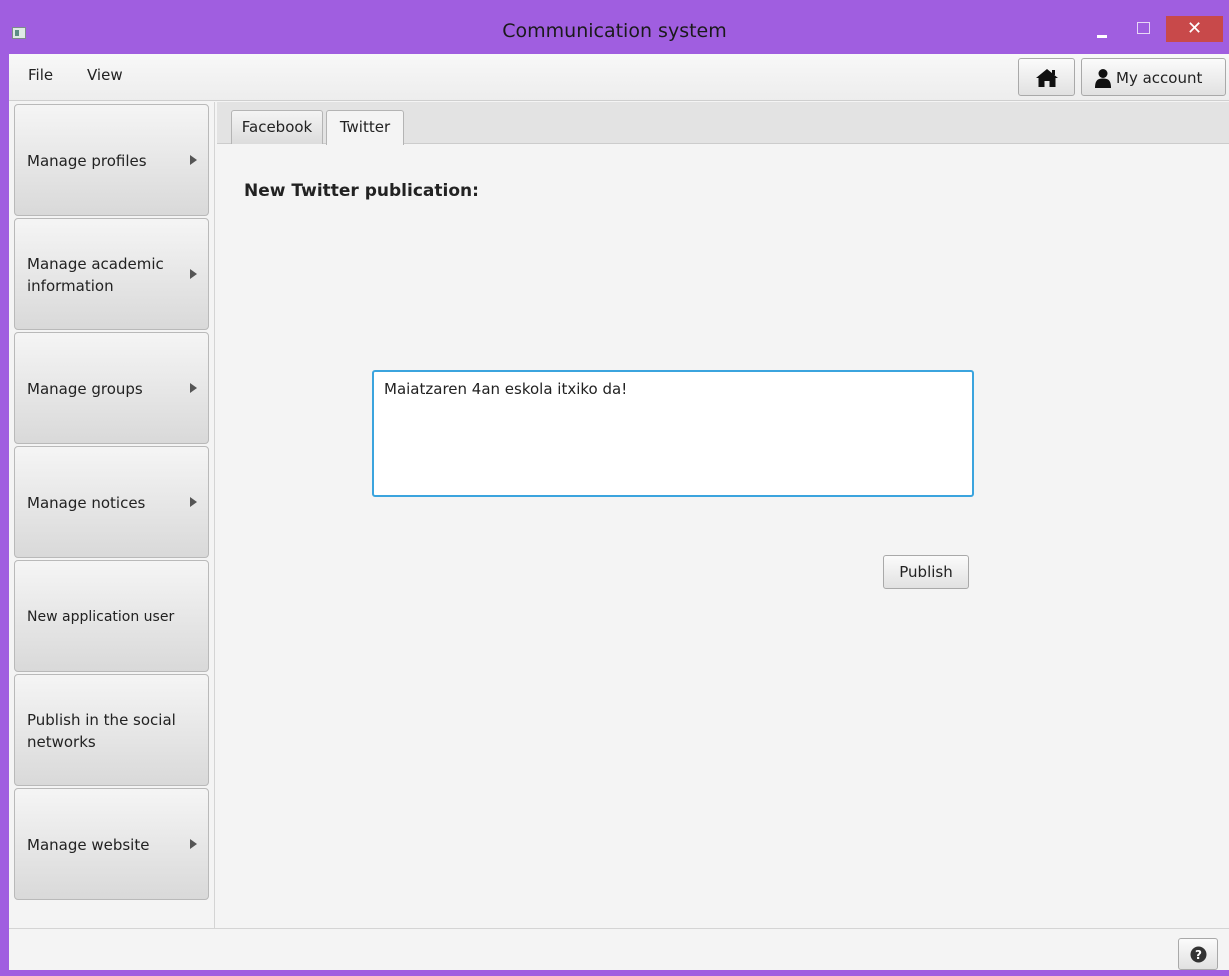  Describe the element at coordinates (40, 75) in the screenshot. I see `menu-file: File` at that location.